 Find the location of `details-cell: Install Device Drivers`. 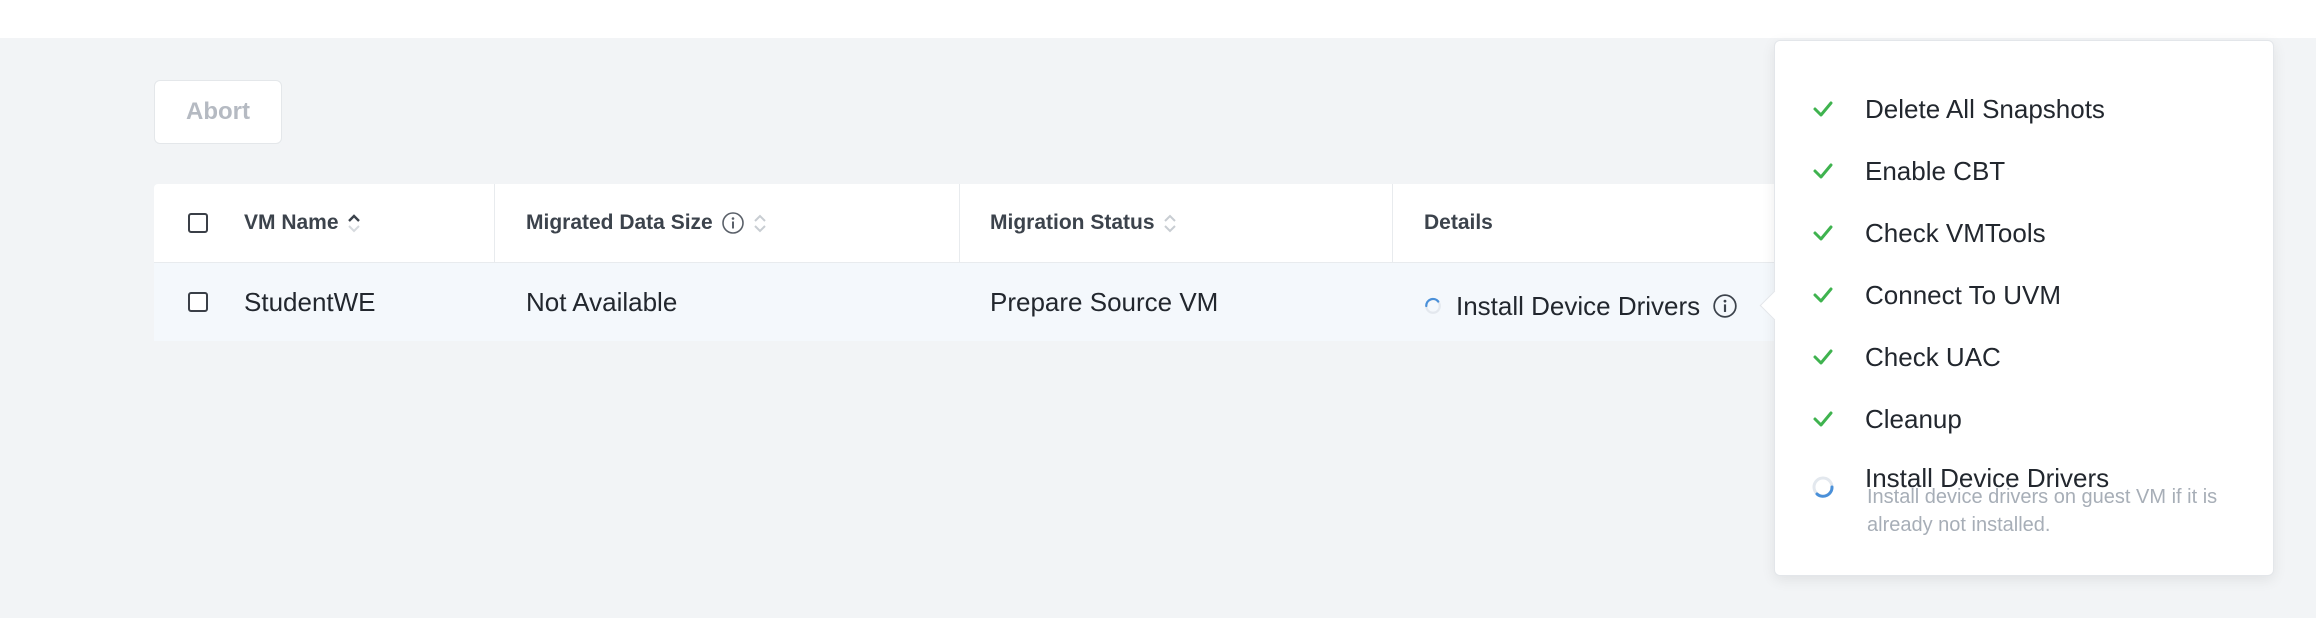

details-cell: Install Device Drivers is located at coordinates (1581, 306).